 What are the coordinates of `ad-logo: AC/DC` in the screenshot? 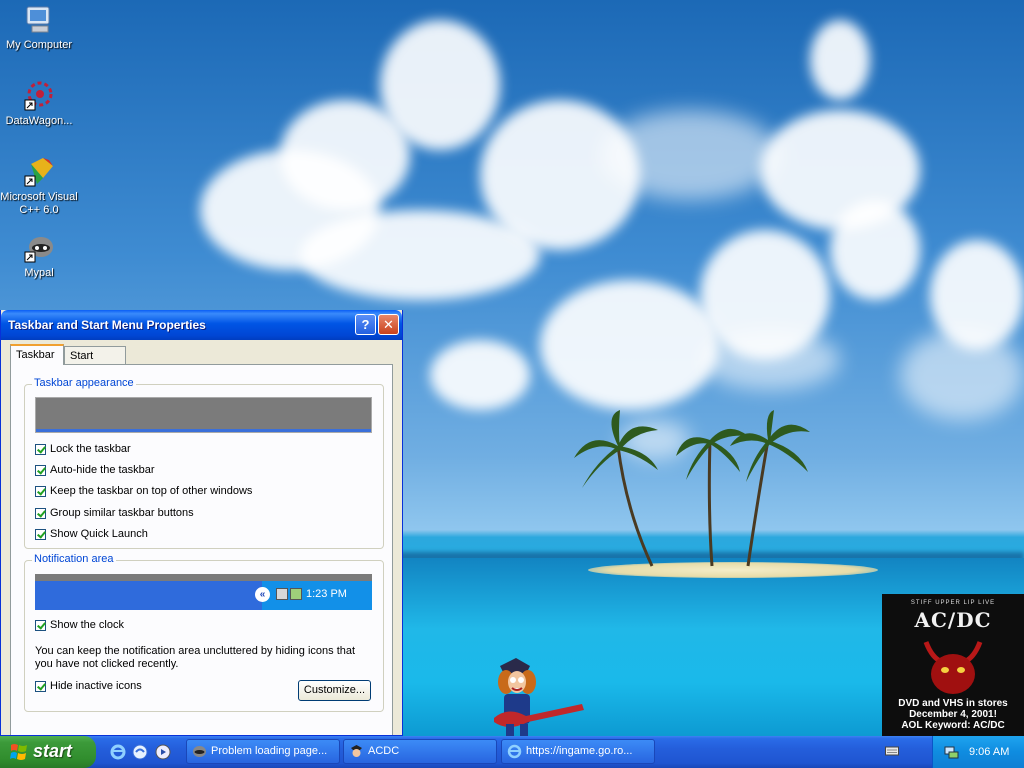 It's located at (953, 620).